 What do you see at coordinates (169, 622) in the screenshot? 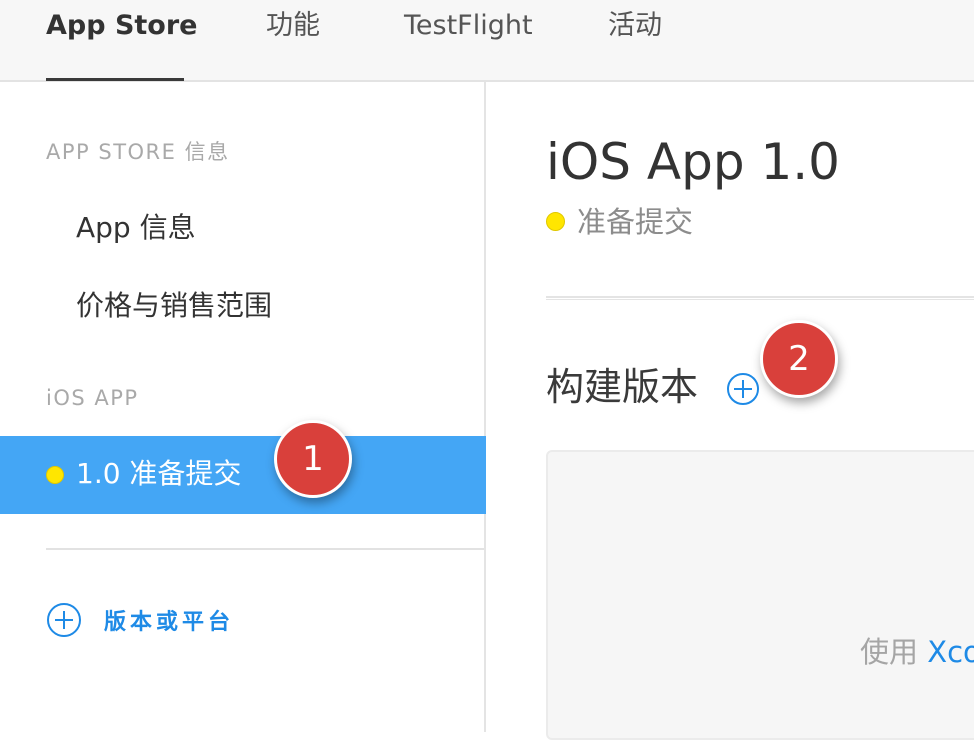
I see `add-version-label: 版本或平台` at bounding box center [169, 622].